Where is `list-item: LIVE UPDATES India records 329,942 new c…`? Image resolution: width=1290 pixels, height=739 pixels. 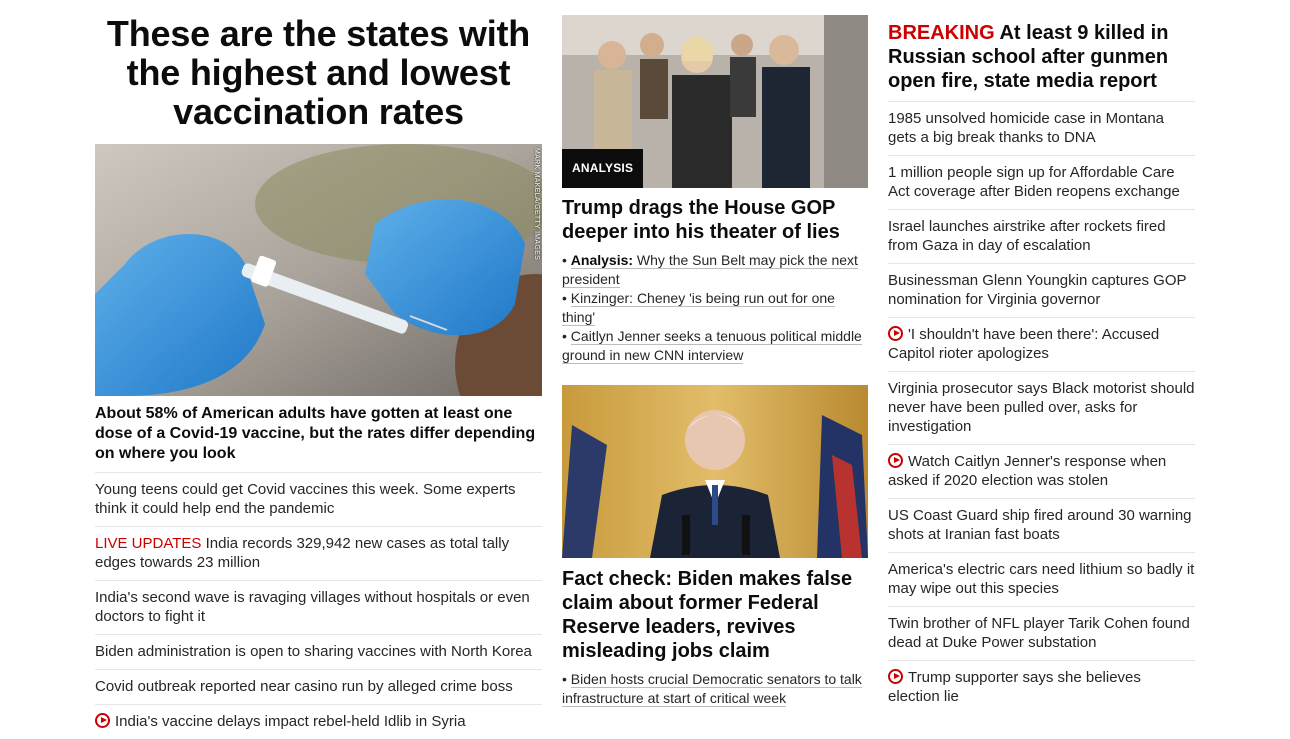
list-item: LIVE UPDATES India records 329,942 new c… is located at coordinates (318, 553).